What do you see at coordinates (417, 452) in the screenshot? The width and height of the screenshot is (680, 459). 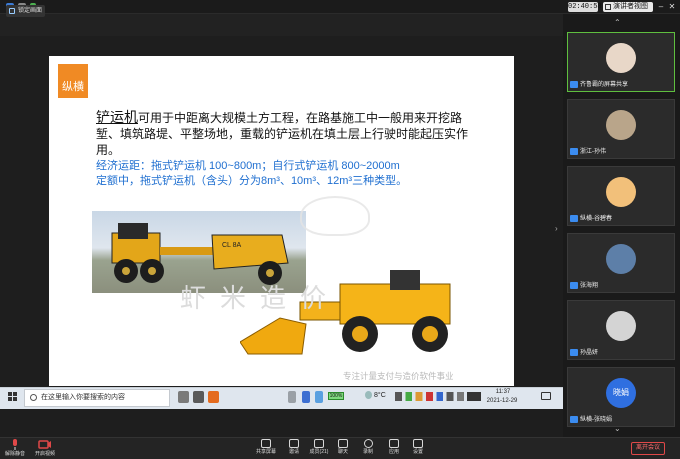 I see `settings-label: 设置` at bounding box center [417, 452].